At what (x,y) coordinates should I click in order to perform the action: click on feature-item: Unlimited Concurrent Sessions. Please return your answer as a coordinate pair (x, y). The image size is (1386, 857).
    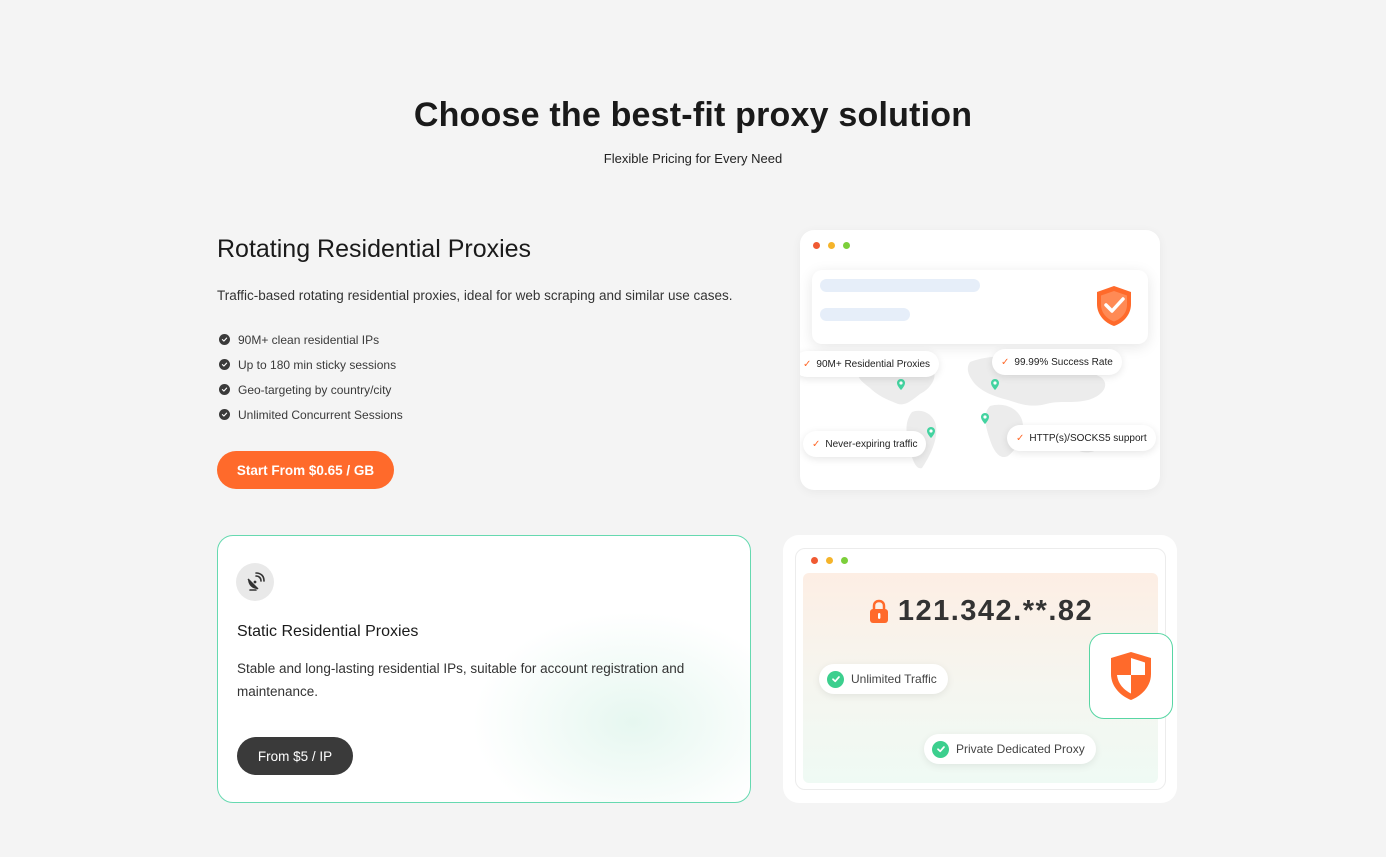
    Looking at the image, I should click on (311, 414).